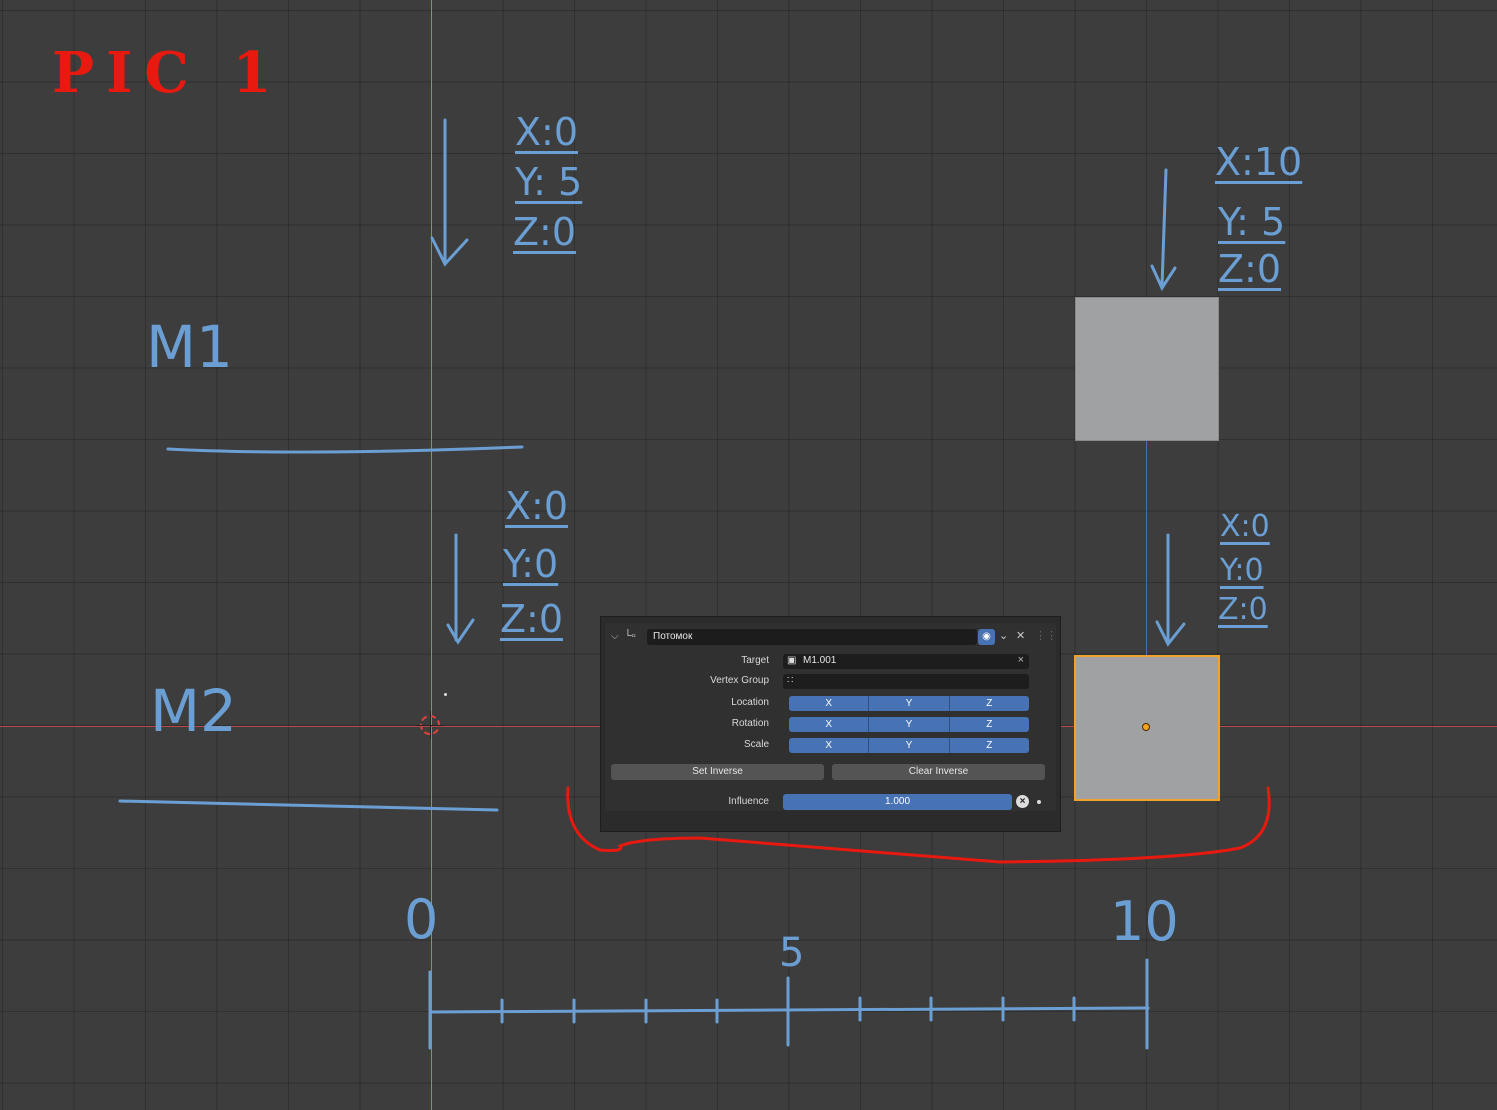  Describe the element at coordinates (673, 636) in the screenshot. I see `constraint-name-text: Потомок` at that location.